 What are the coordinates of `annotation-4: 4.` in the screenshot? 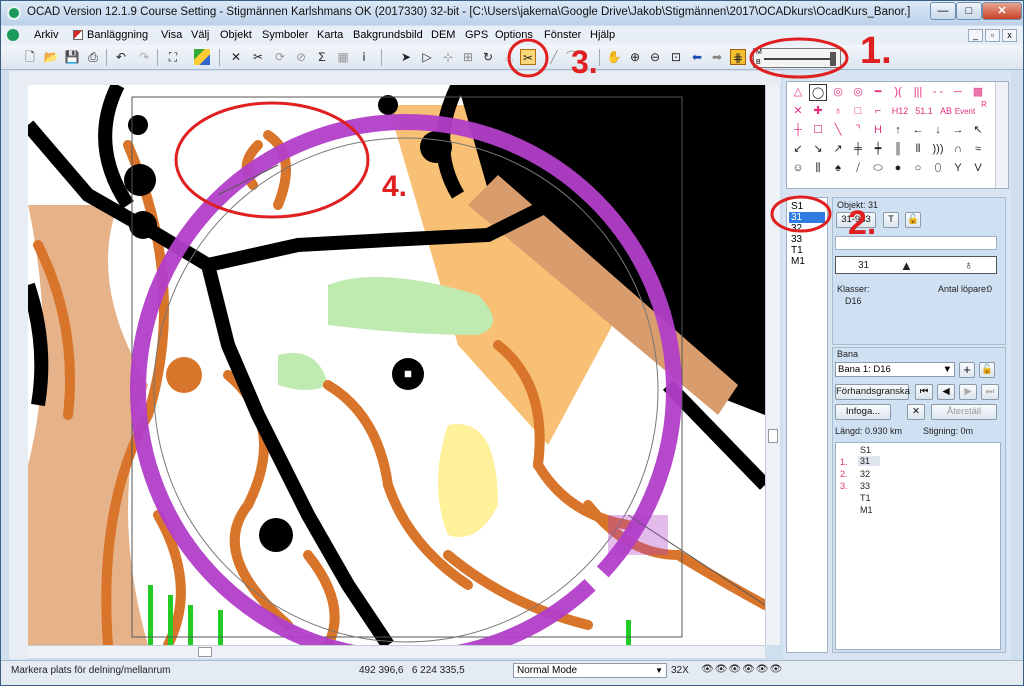 It's located at (395, 186).